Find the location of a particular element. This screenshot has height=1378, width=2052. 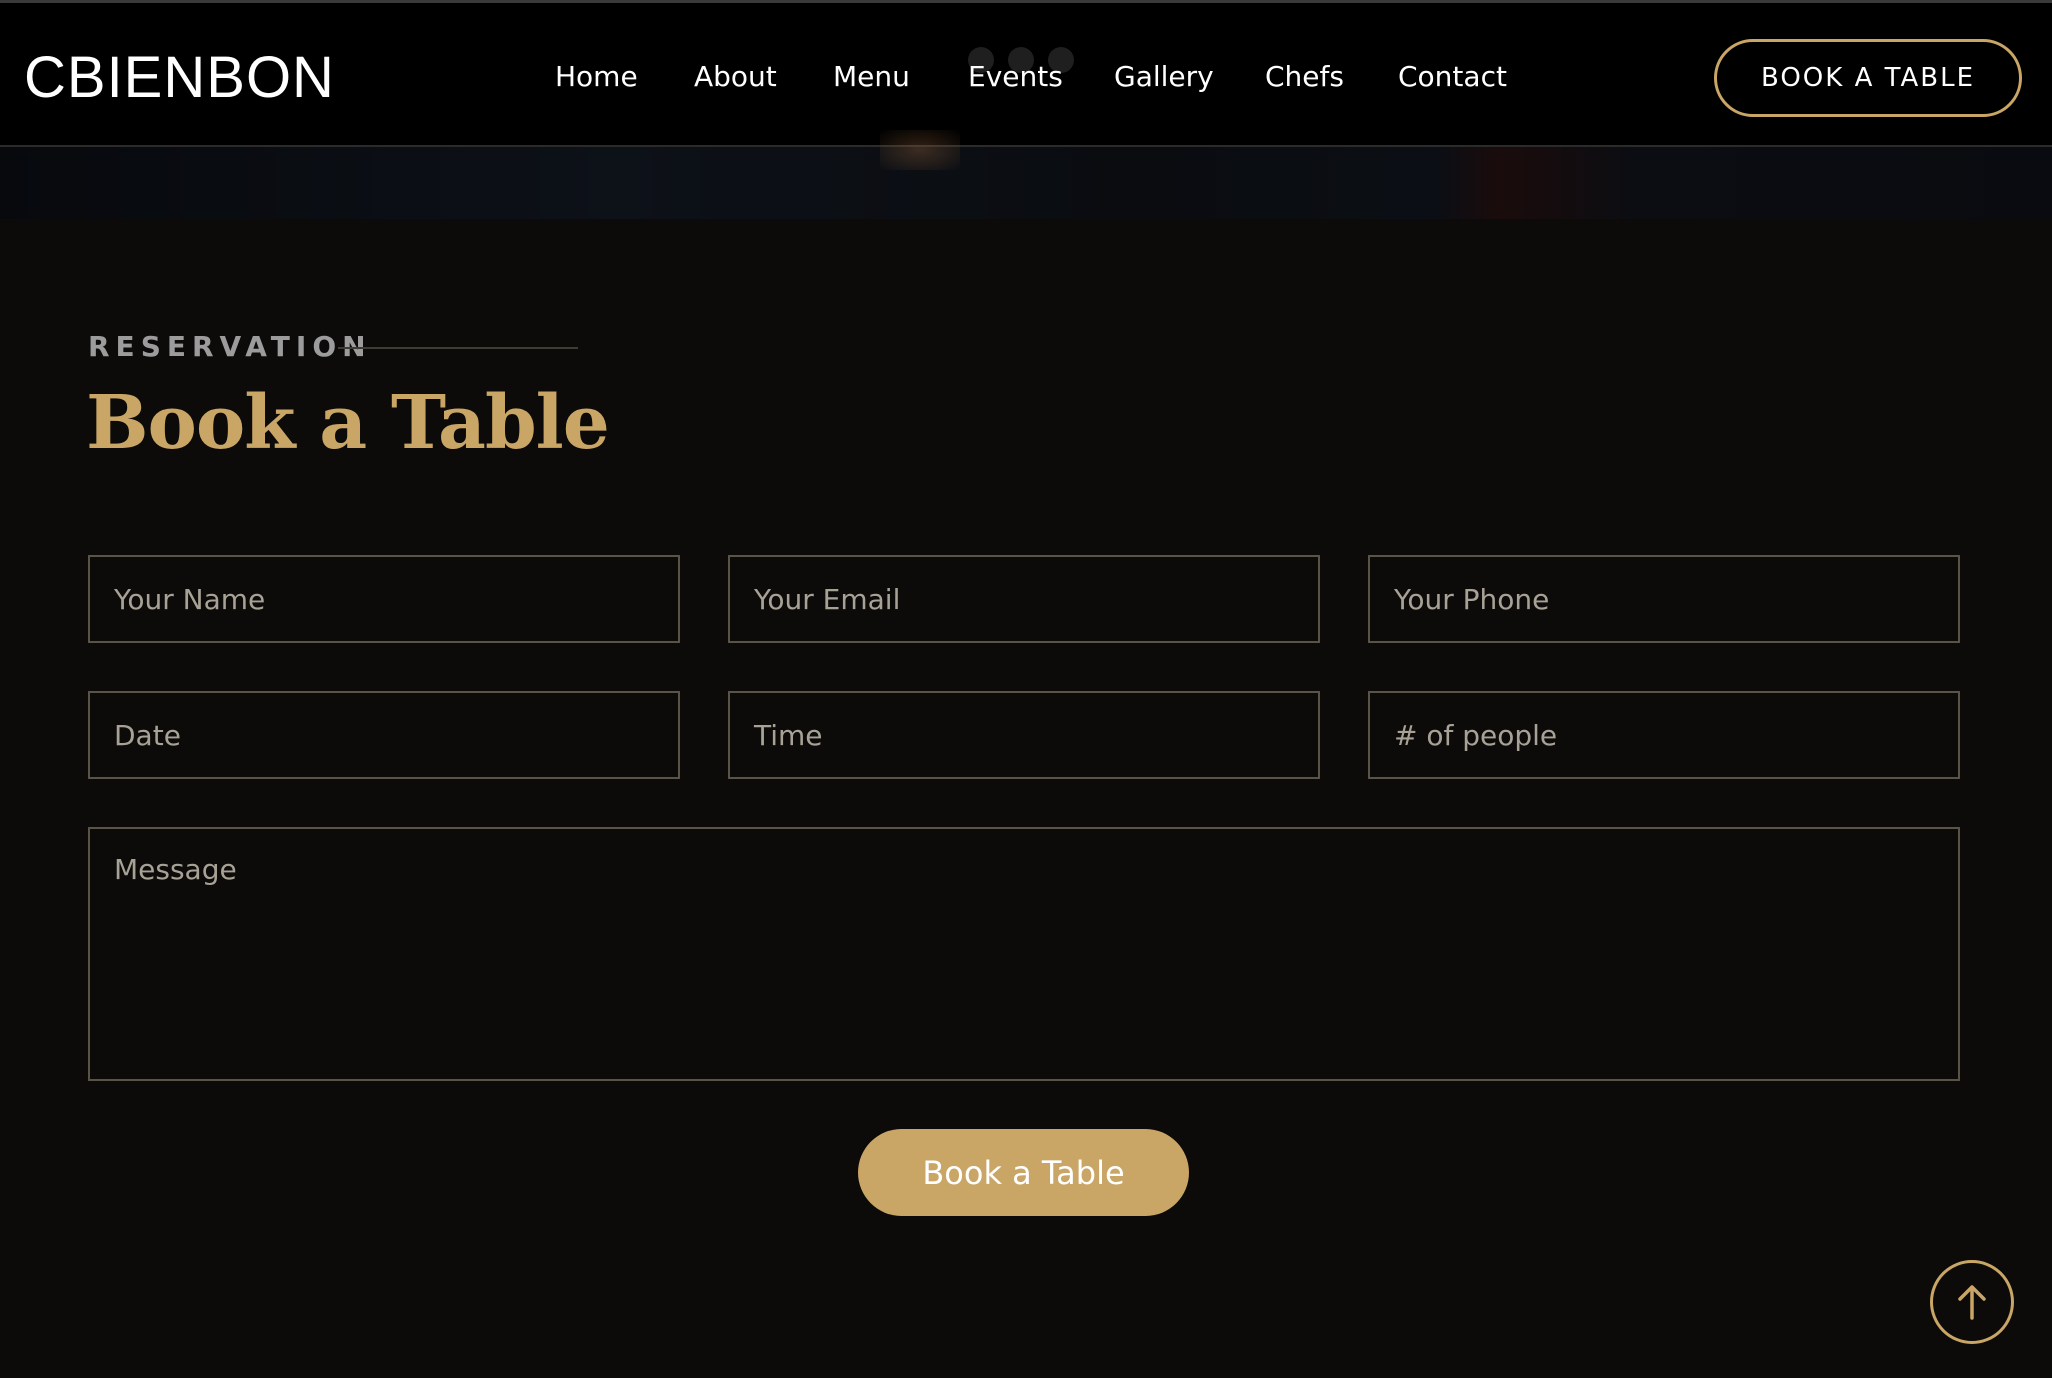

email-input-placeholder: Your Email is located at coordinates (827, 599).